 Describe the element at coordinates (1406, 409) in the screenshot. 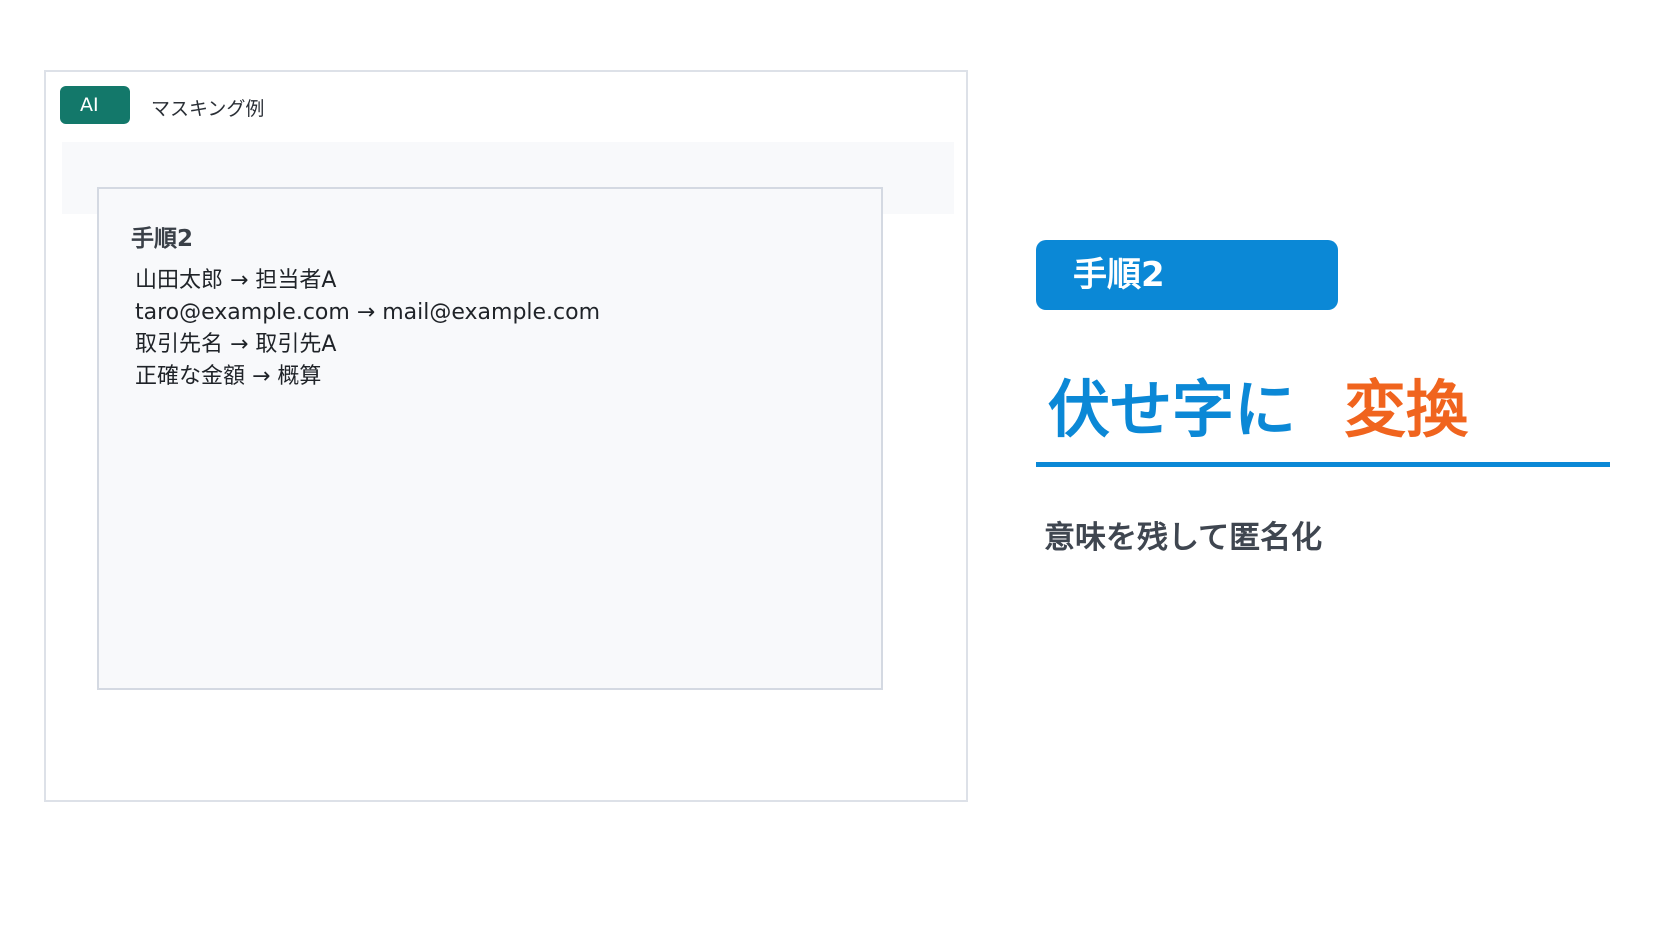

I see `main-heading-part2: 変換` at that location.